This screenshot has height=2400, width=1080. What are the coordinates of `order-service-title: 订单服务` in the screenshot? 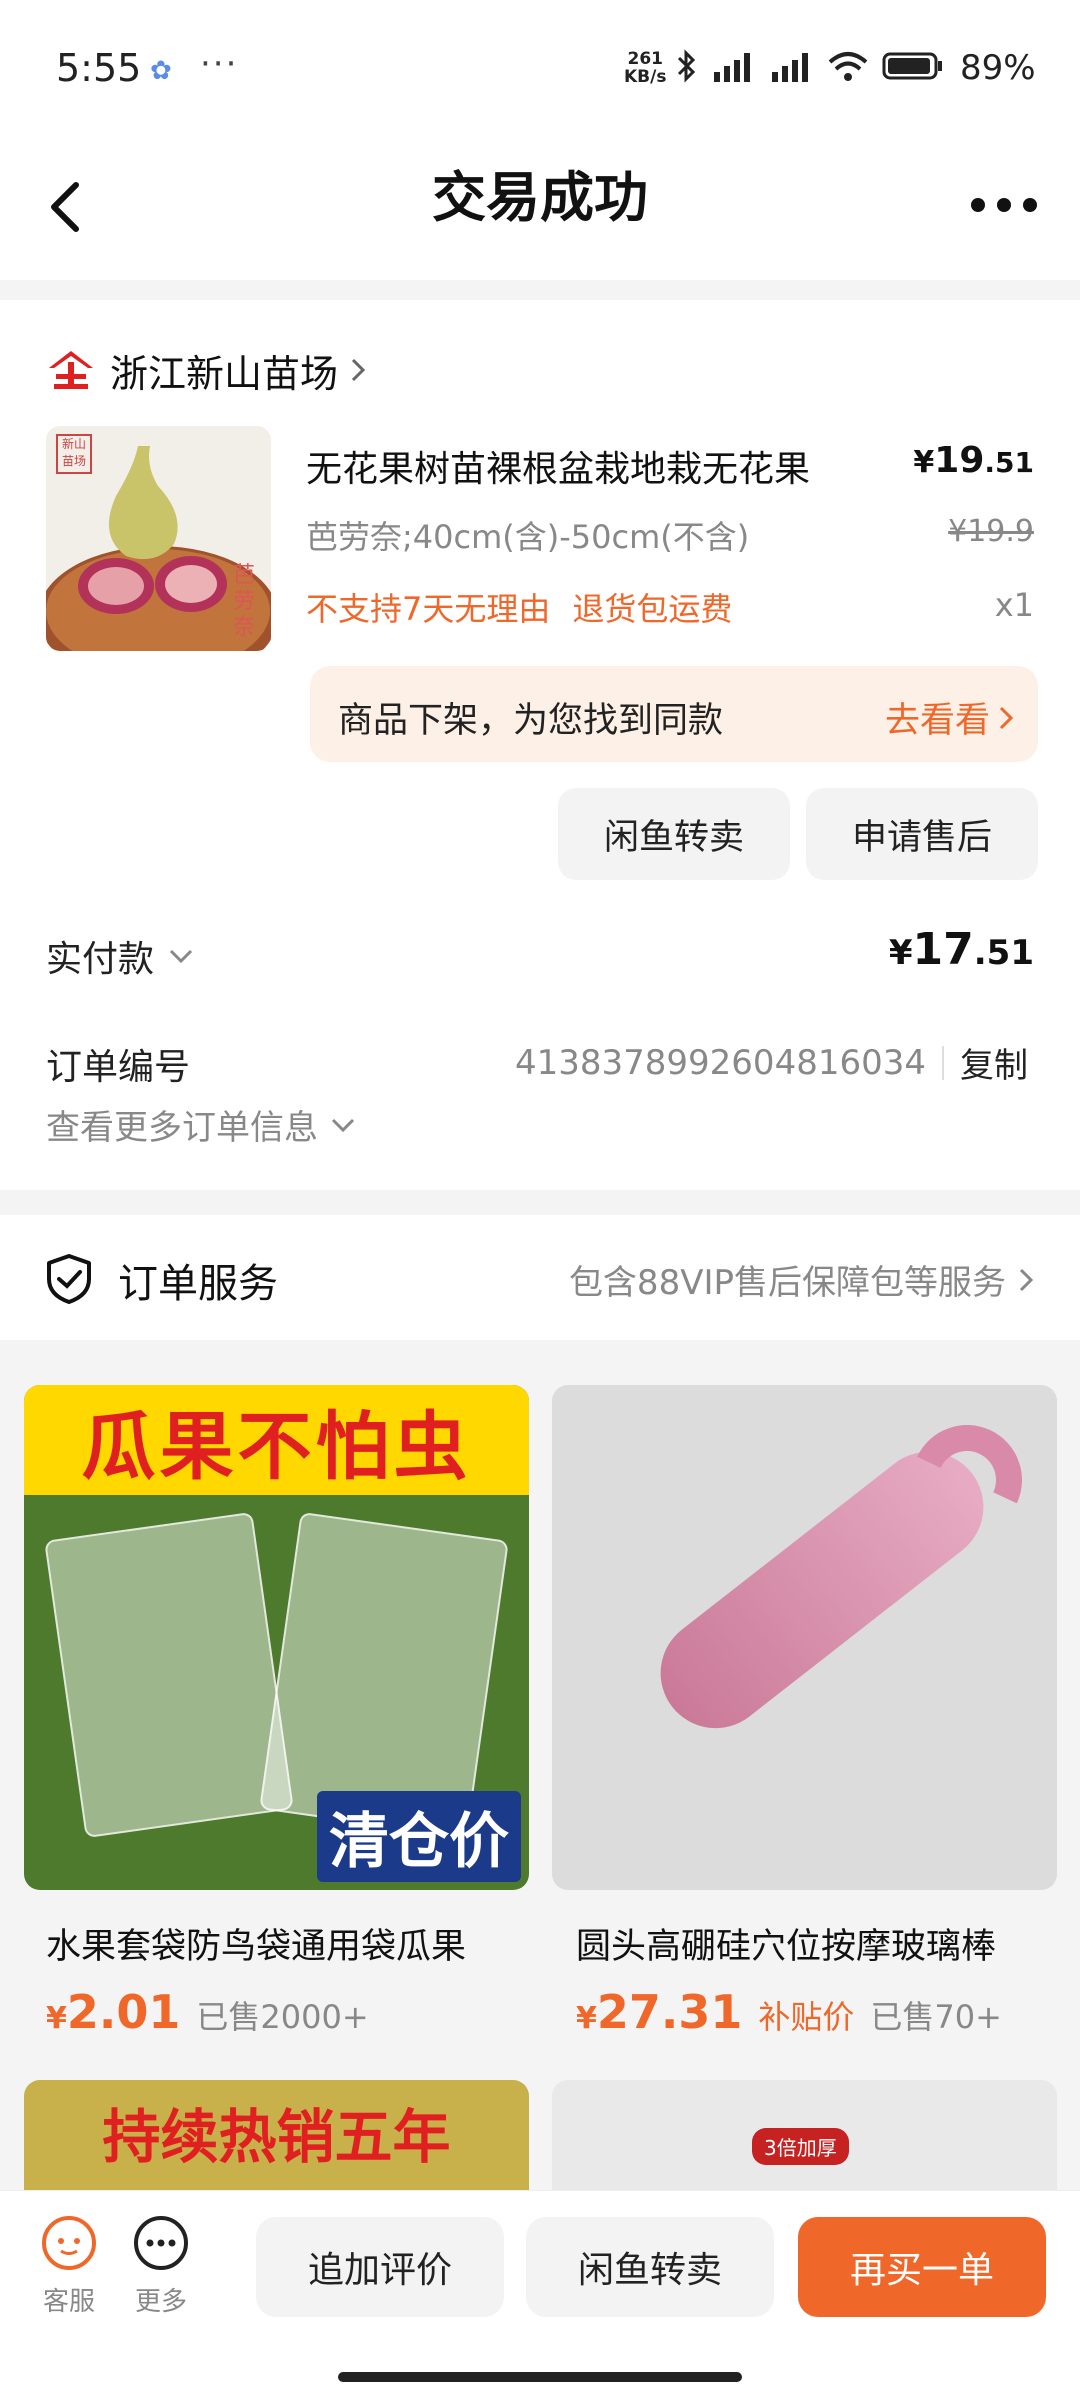 It's located at (198, 1284).